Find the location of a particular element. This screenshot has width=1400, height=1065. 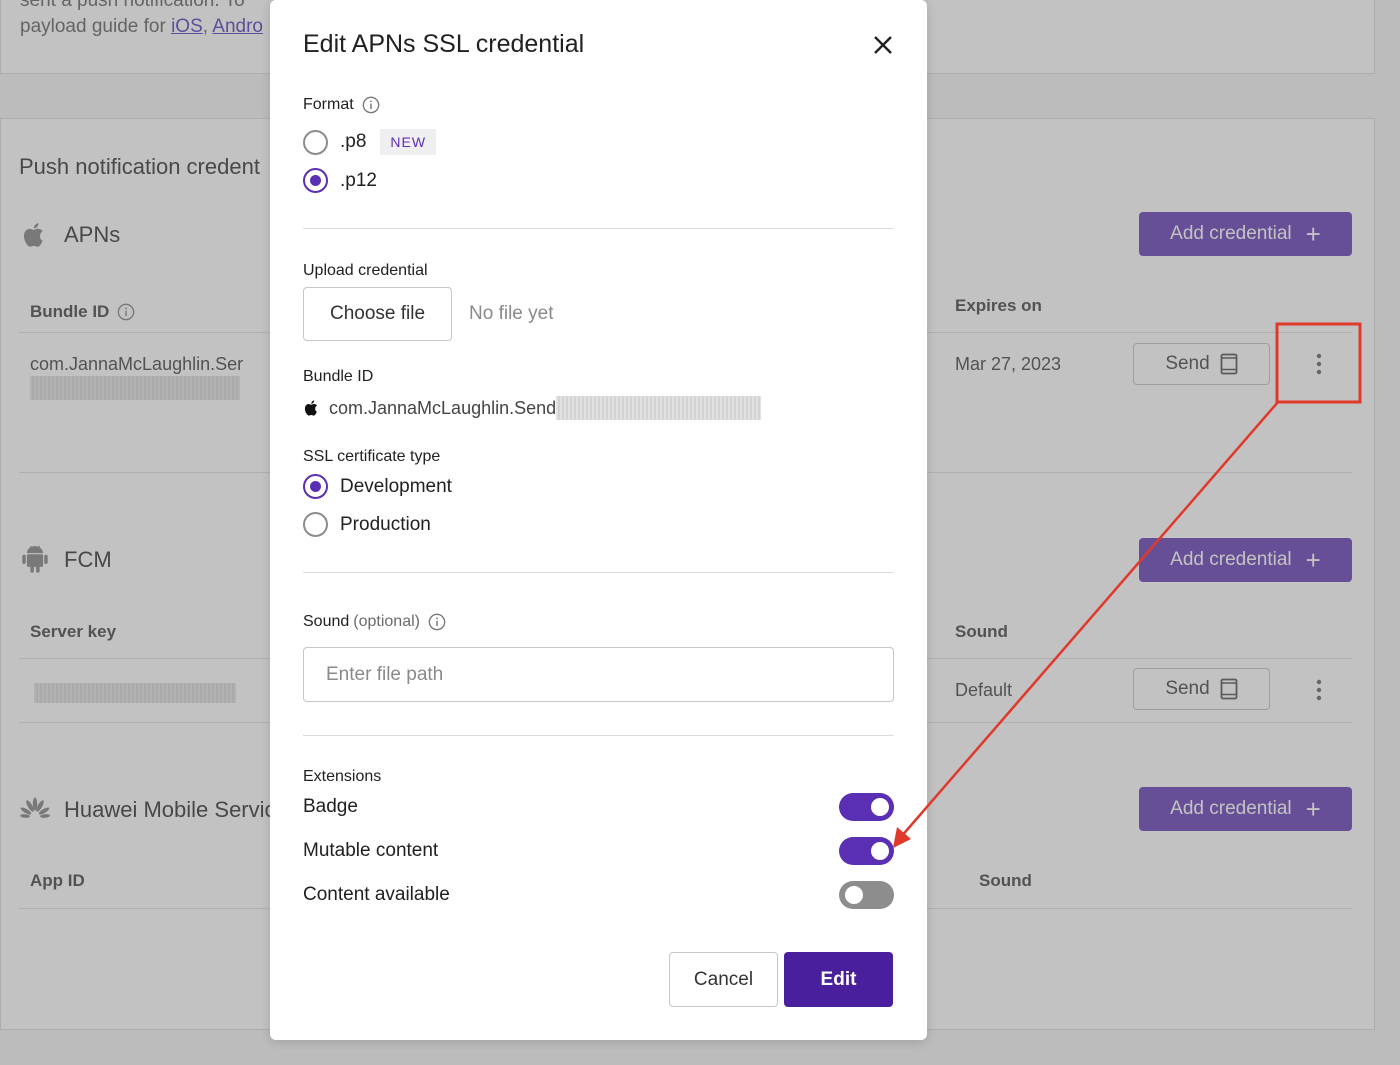

format-option-p12: .p12 is located at coordinates (340, 180).